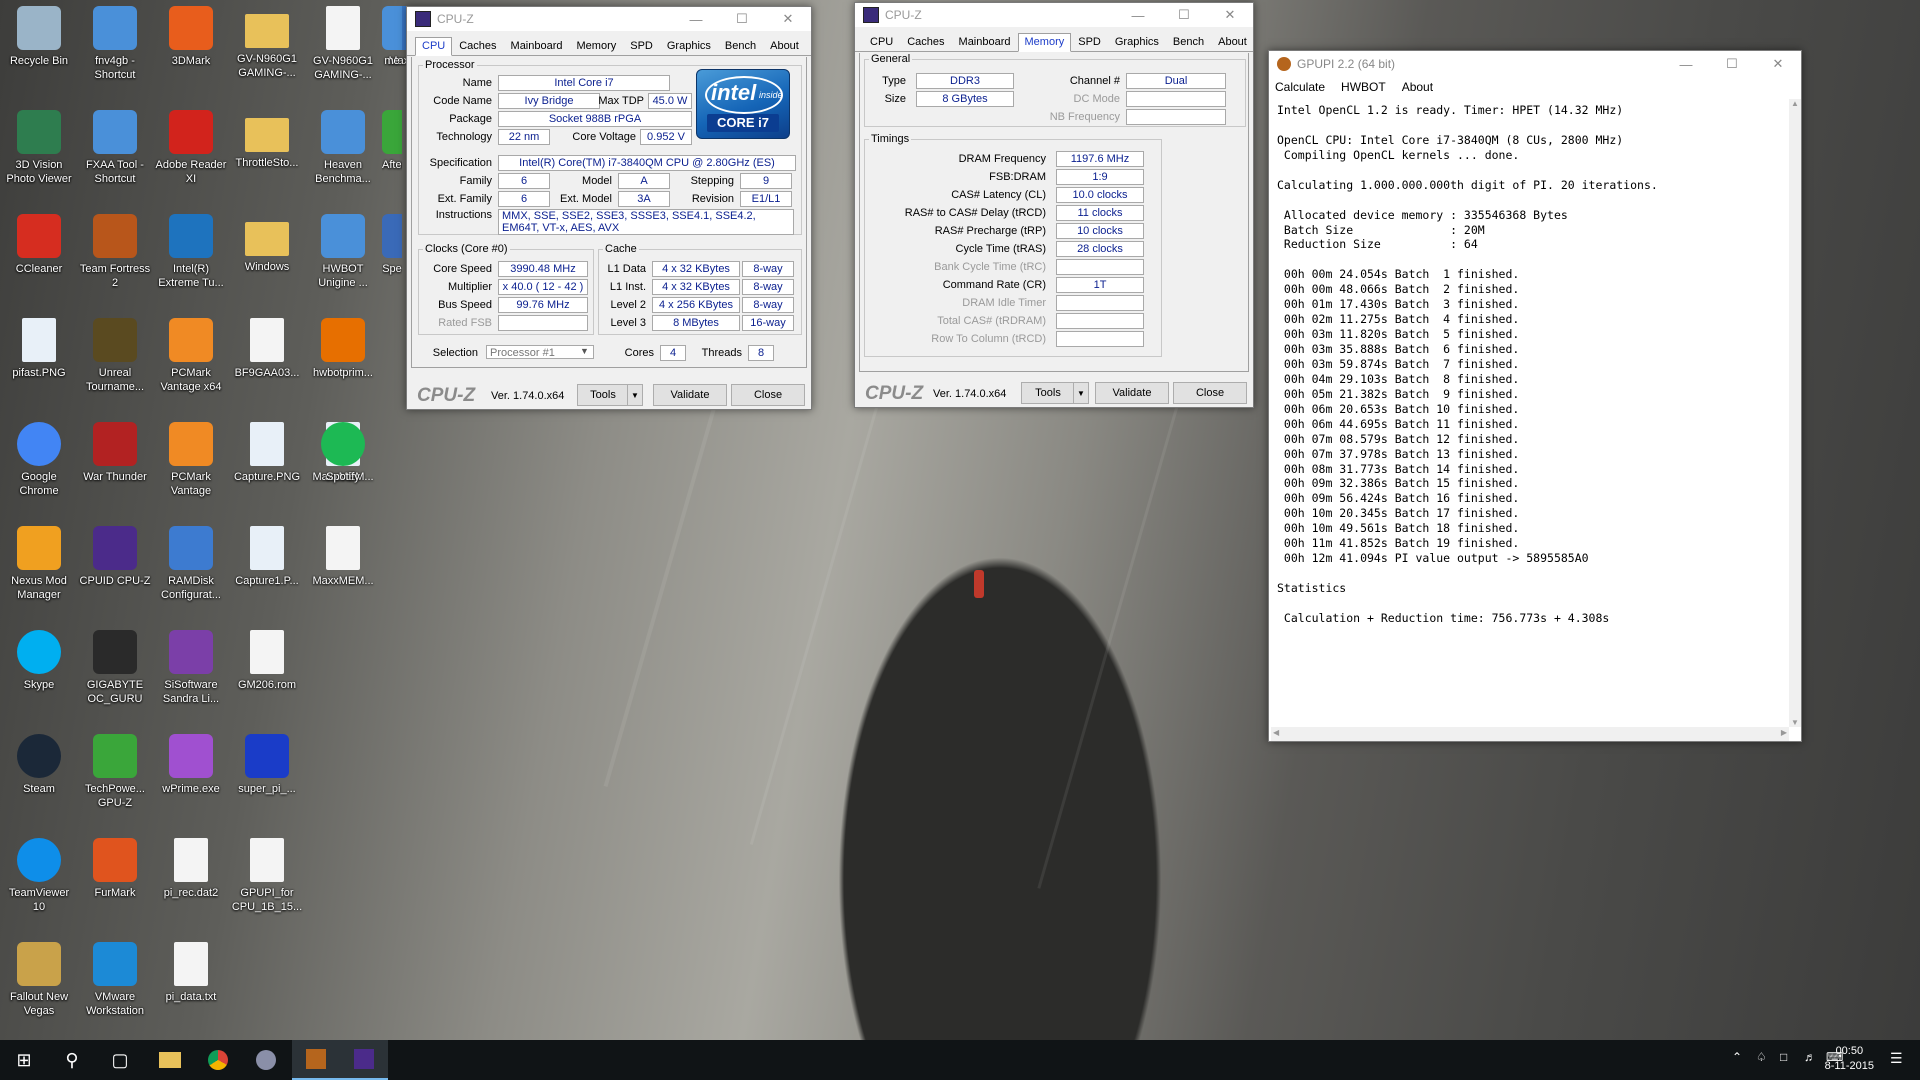 This screenshot has width=1920, height=1080. I want to click on notification-bell-icon: ♤, so click(1761, 1057).